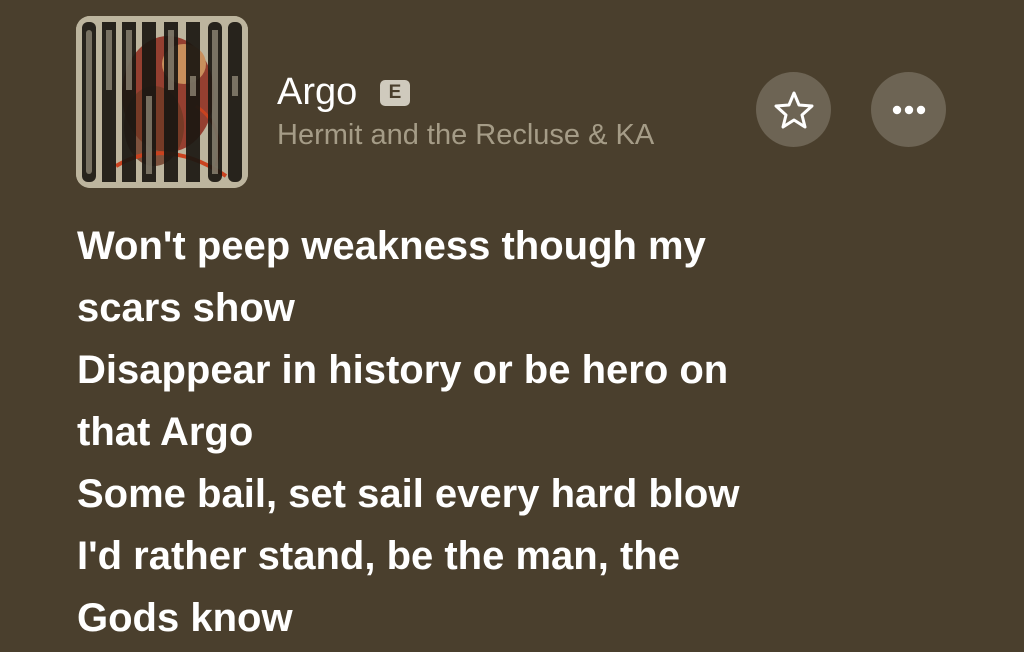 This screenshot has width=1024, height=652. What do you see at coordinates (465, 135) in the screenshot?
I see `artist-name: Hermit and the Recluse & KA` at bounding box center [465, 135].